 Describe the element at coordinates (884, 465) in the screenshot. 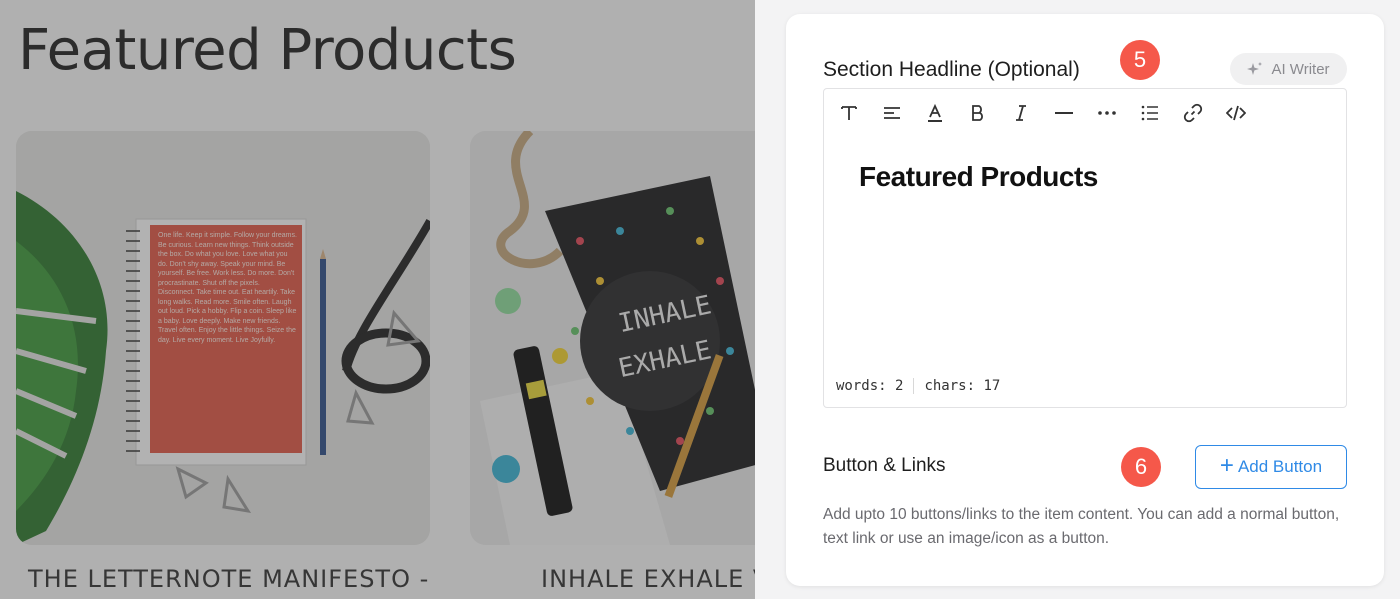

I see `button-links-label: Button & Links` at that location.